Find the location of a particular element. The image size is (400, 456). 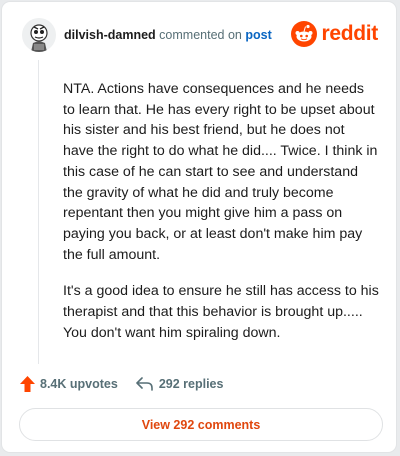

reddit-logo-icon is located at coordinates (304, 34).